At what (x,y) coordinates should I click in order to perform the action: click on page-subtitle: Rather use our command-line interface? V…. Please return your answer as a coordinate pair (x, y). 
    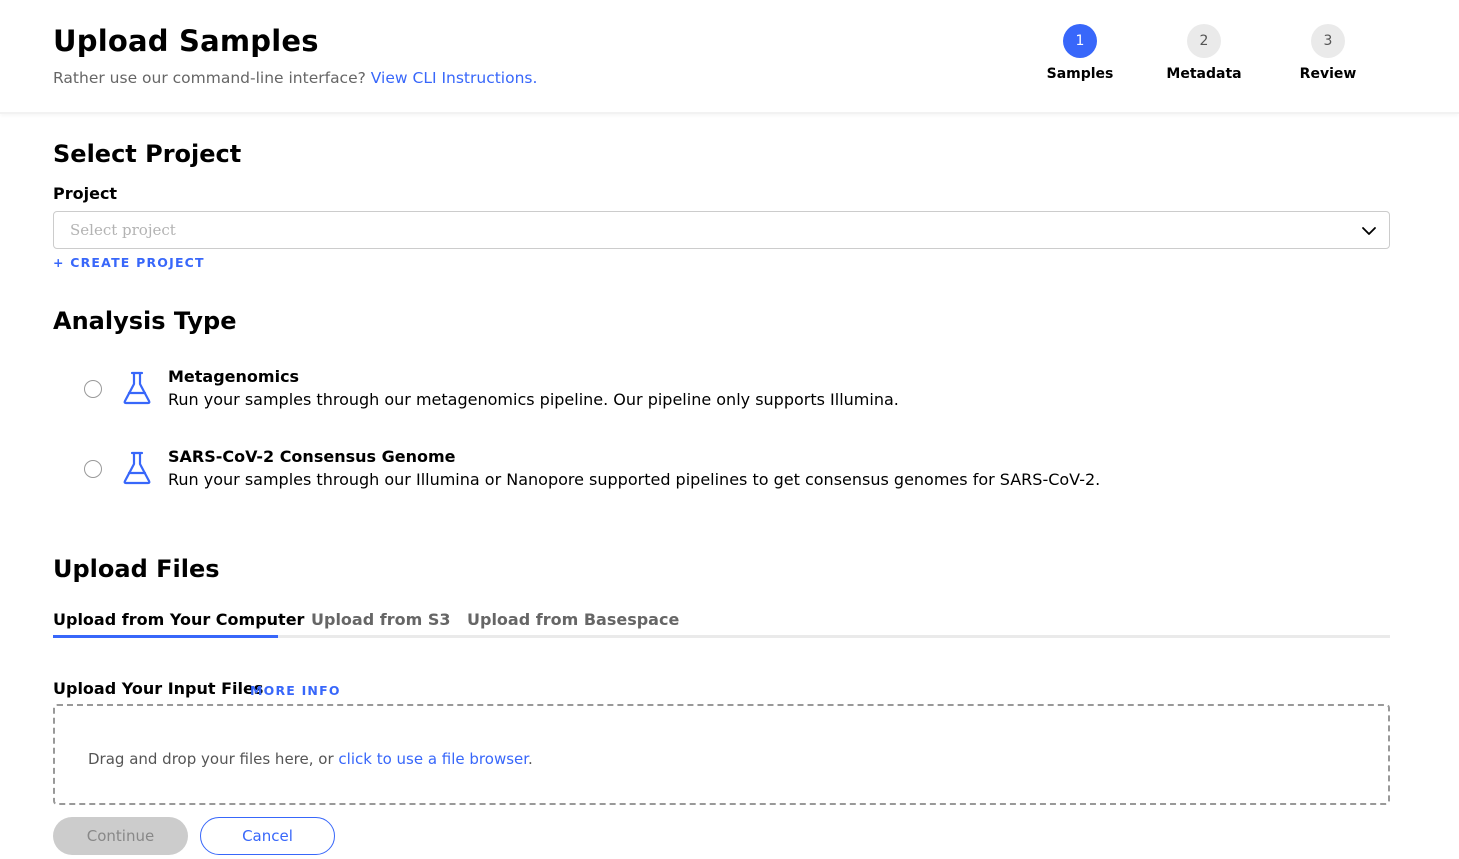
    Looking at the image, I should click on (295, 78).